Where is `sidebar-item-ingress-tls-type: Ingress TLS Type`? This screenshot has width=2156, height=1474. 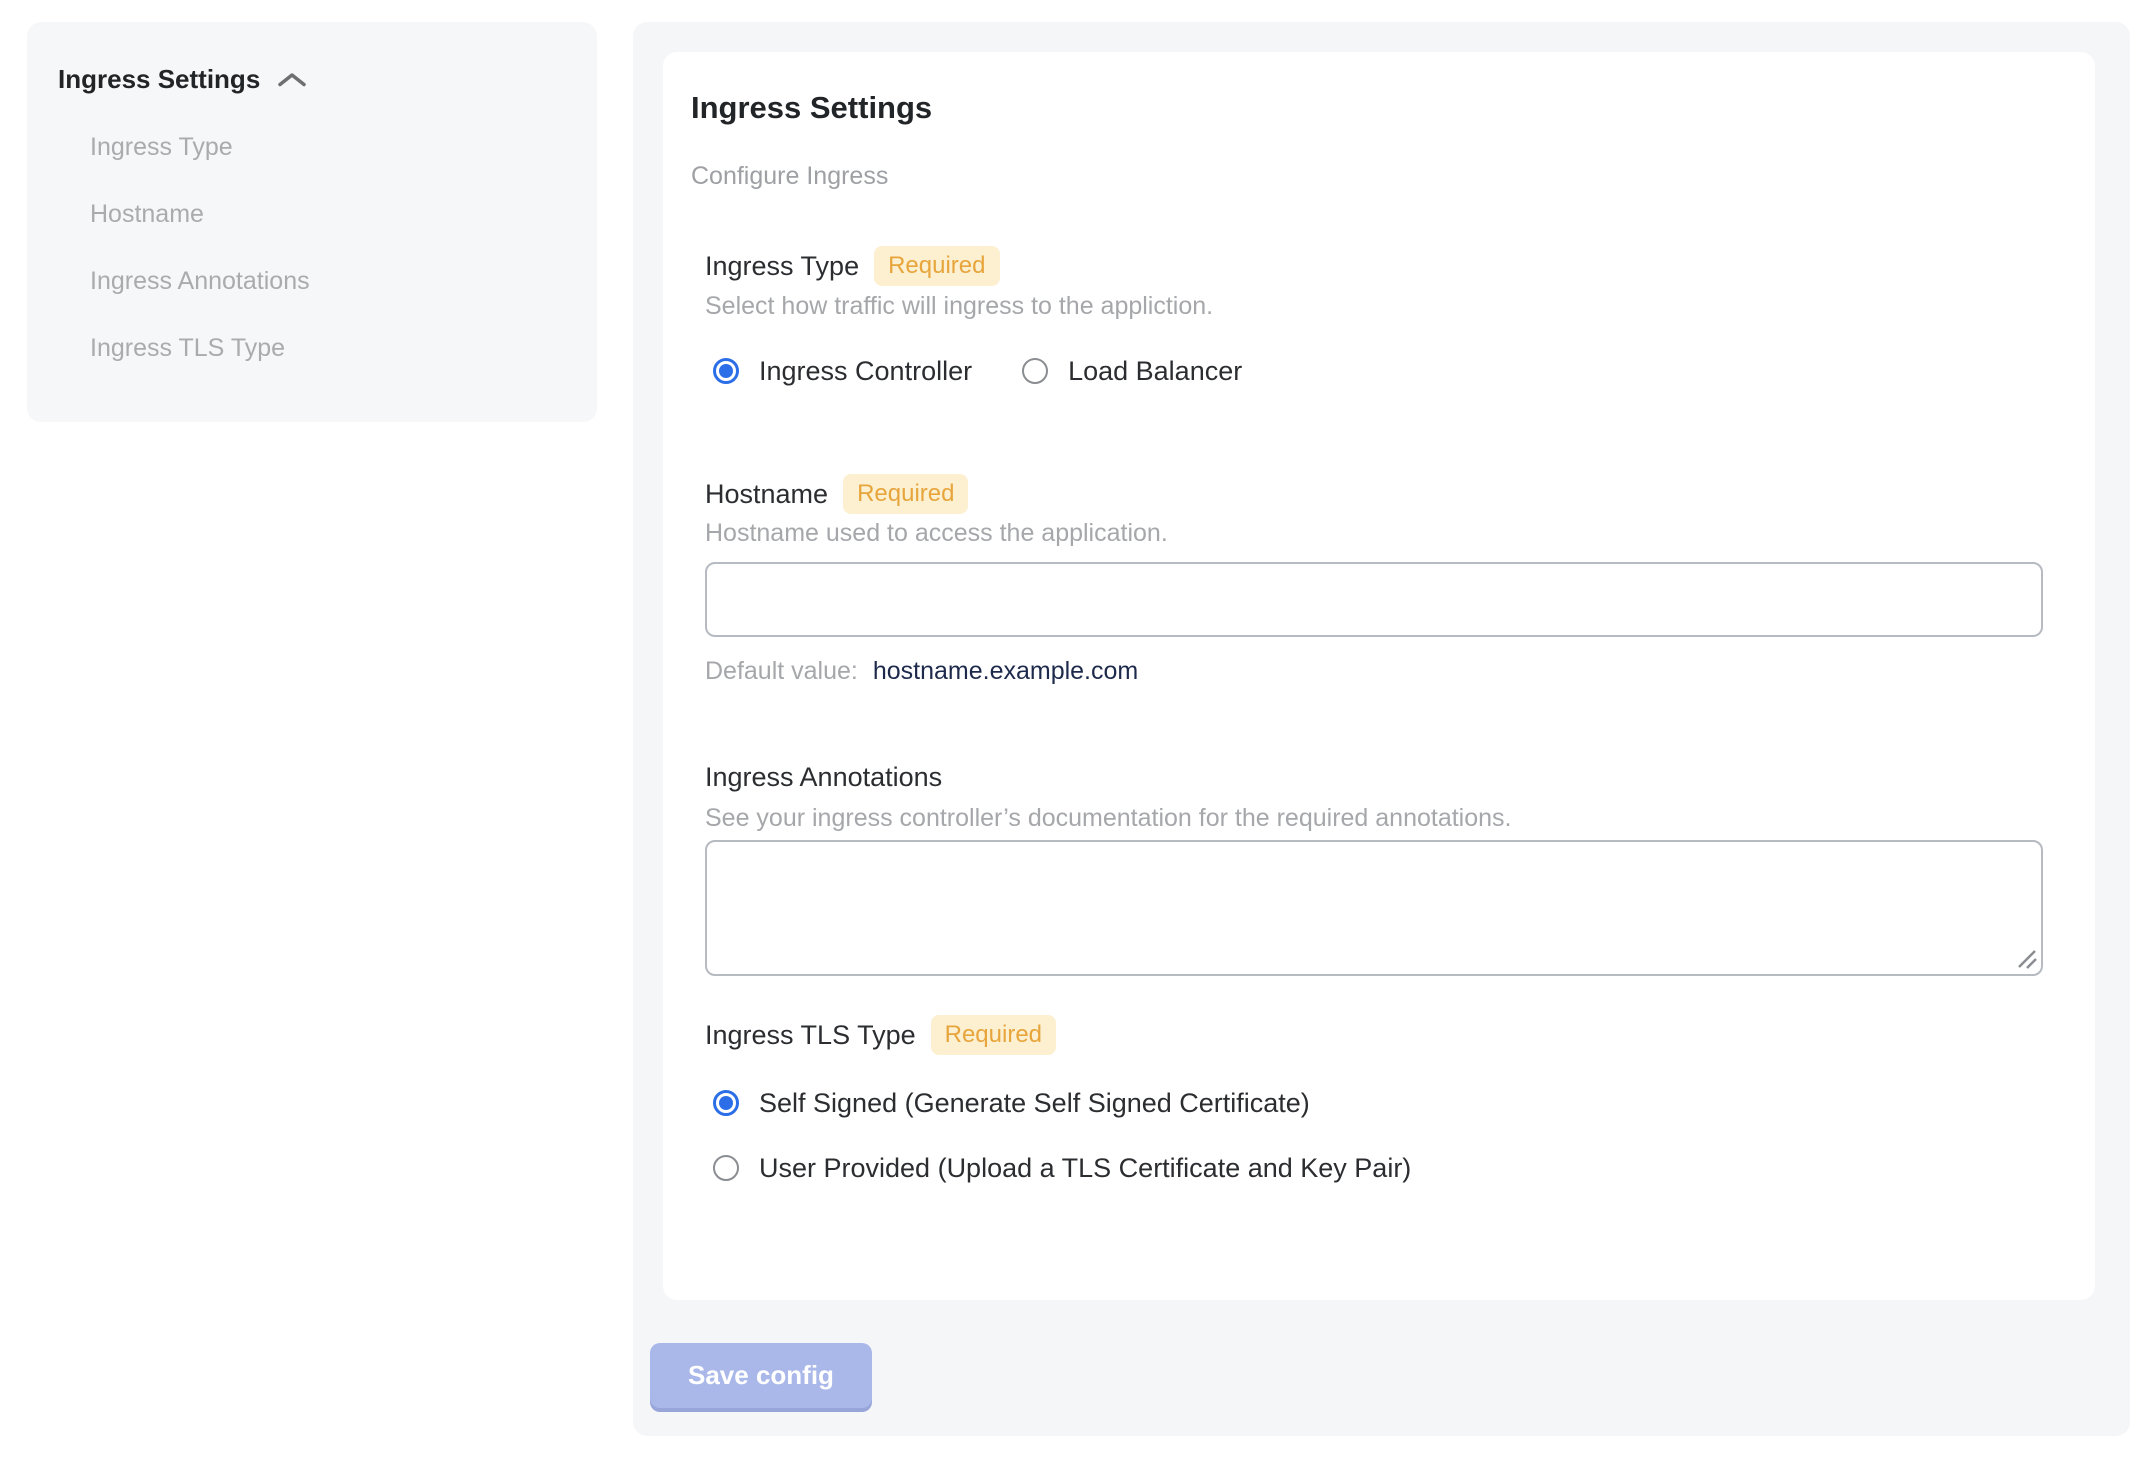 sidebar-item-ingress-tls-type: Ingress TLS Type is located at coordinates (200, 348).